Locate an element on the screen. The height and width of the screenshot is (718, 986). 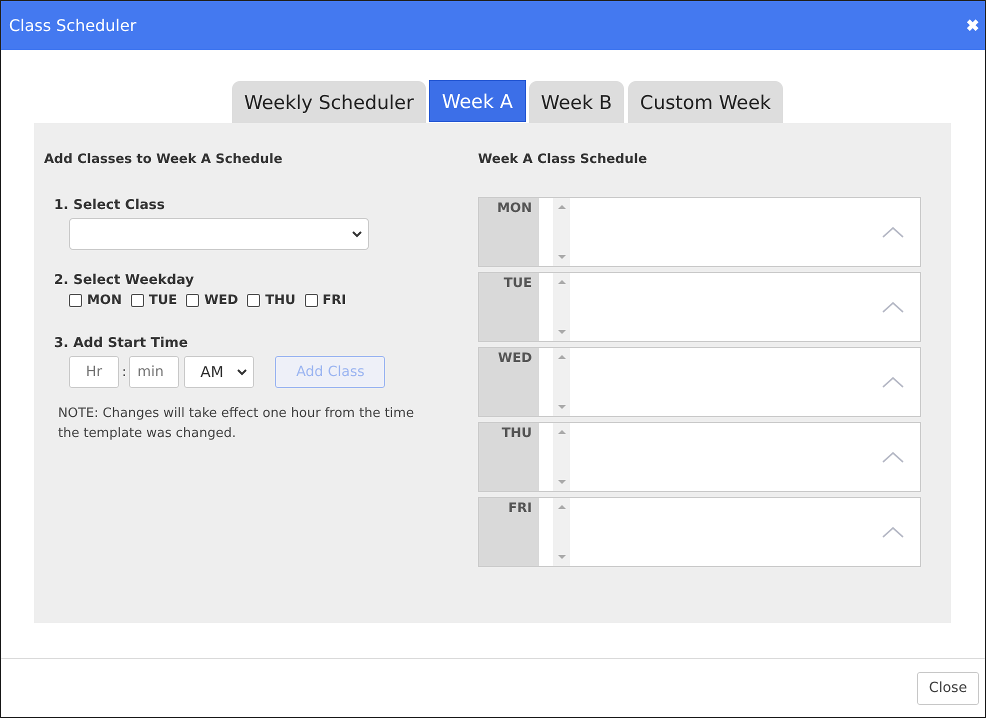
close-button: Close is located at coordinates (948, 688).